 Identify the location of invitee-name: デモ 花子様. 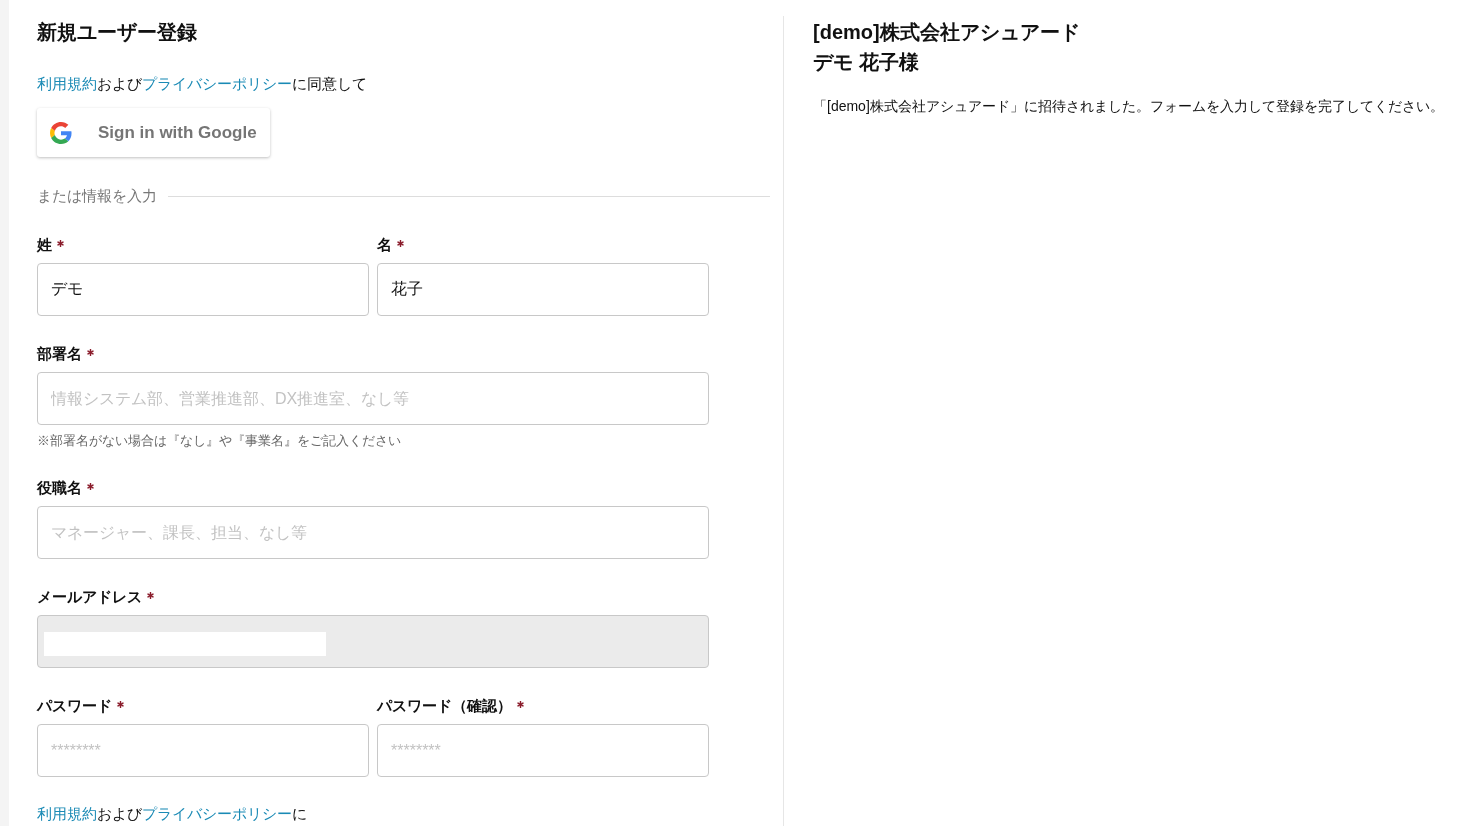
(866, 62).